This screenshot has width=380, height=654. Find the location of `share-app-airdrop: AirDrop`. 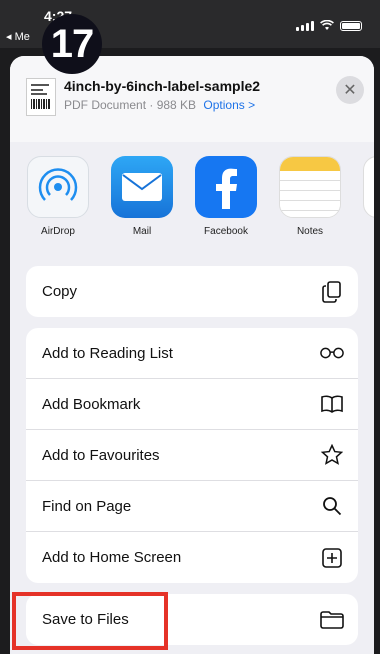

share-app-airdrop: AirDrop is located at coordinates (58, 196).